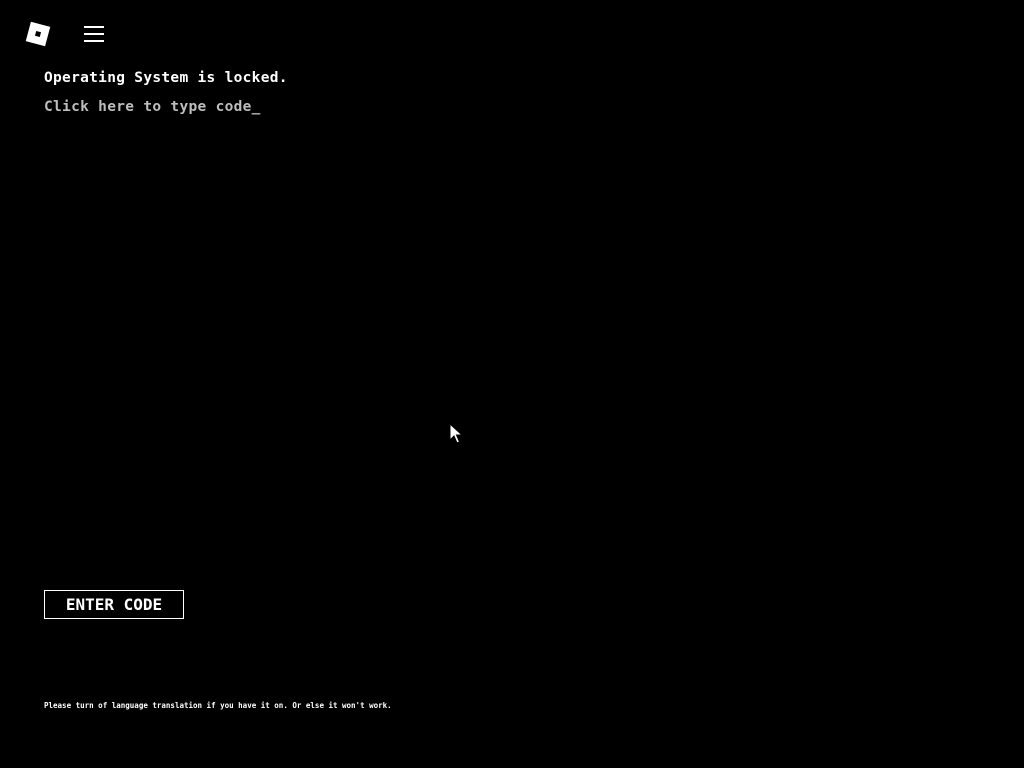 The width and height of the screenshot is (1024, 768). What do you see at coordinates (152, 107) in the screenshot?
I see `code-input: Click here to type code_` at bounding box center [152, 107].